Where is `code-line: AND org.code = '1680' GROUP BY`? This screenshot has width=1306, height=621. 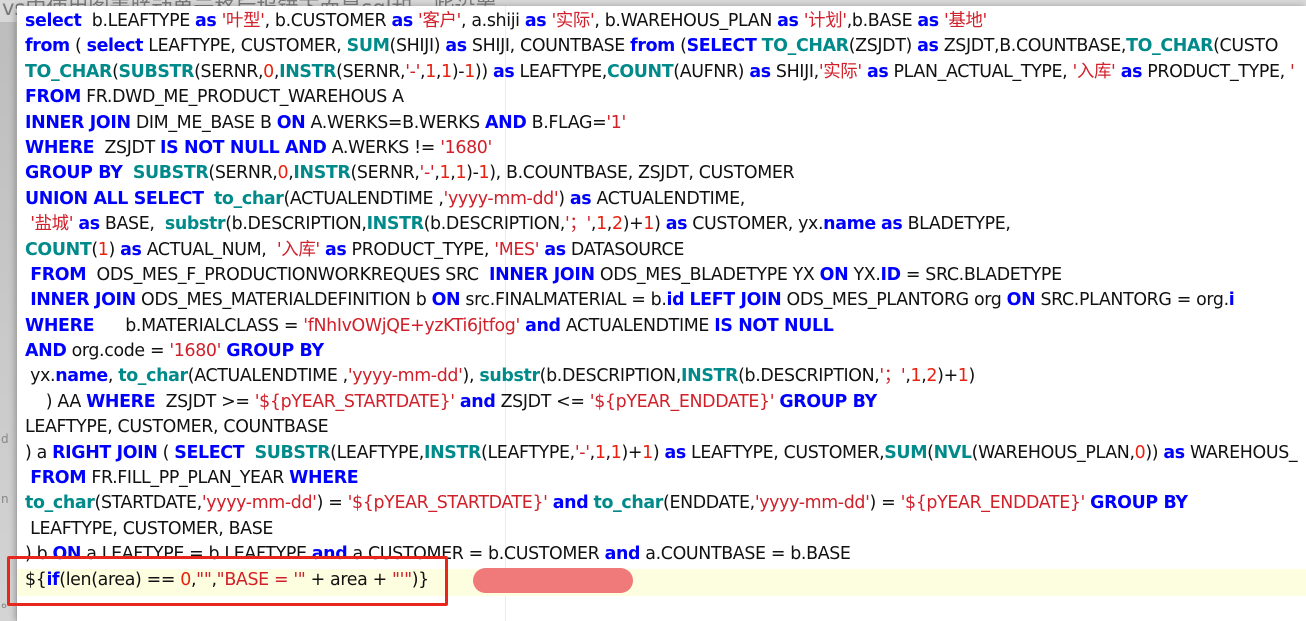 code-line: AND org.code = '1680' GROUP BY is located at coordinates (661, 351).